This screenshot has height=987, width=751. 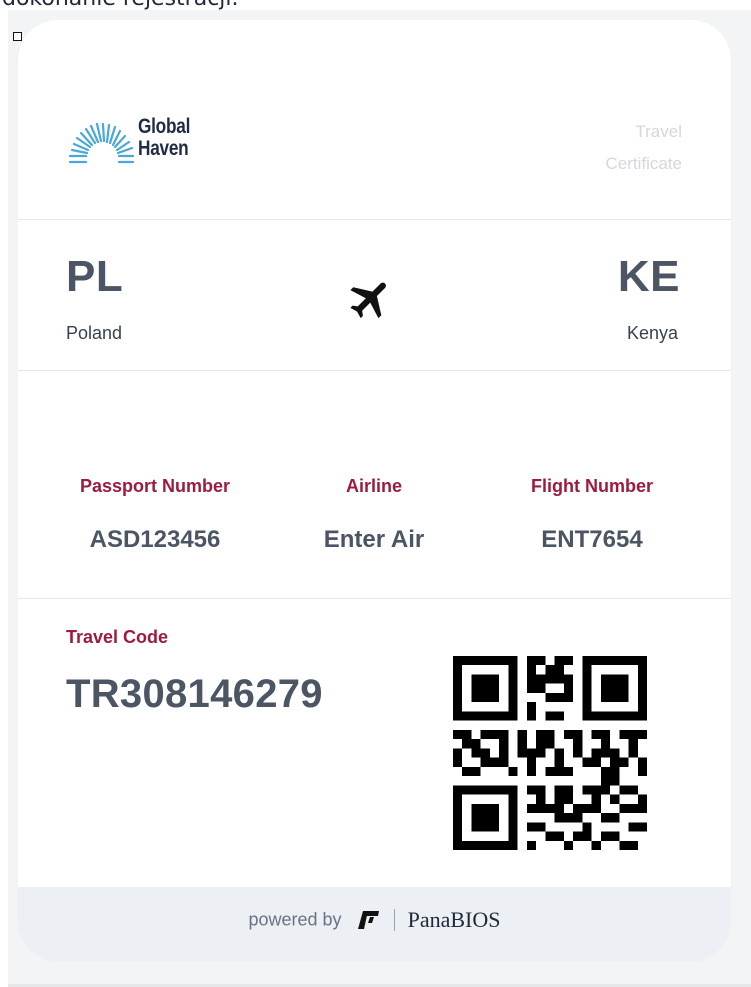 What do you see at coordinates (652, 333) in the screenshot?
I see `destination-country: Kenya` at bounding box center [652, 333].